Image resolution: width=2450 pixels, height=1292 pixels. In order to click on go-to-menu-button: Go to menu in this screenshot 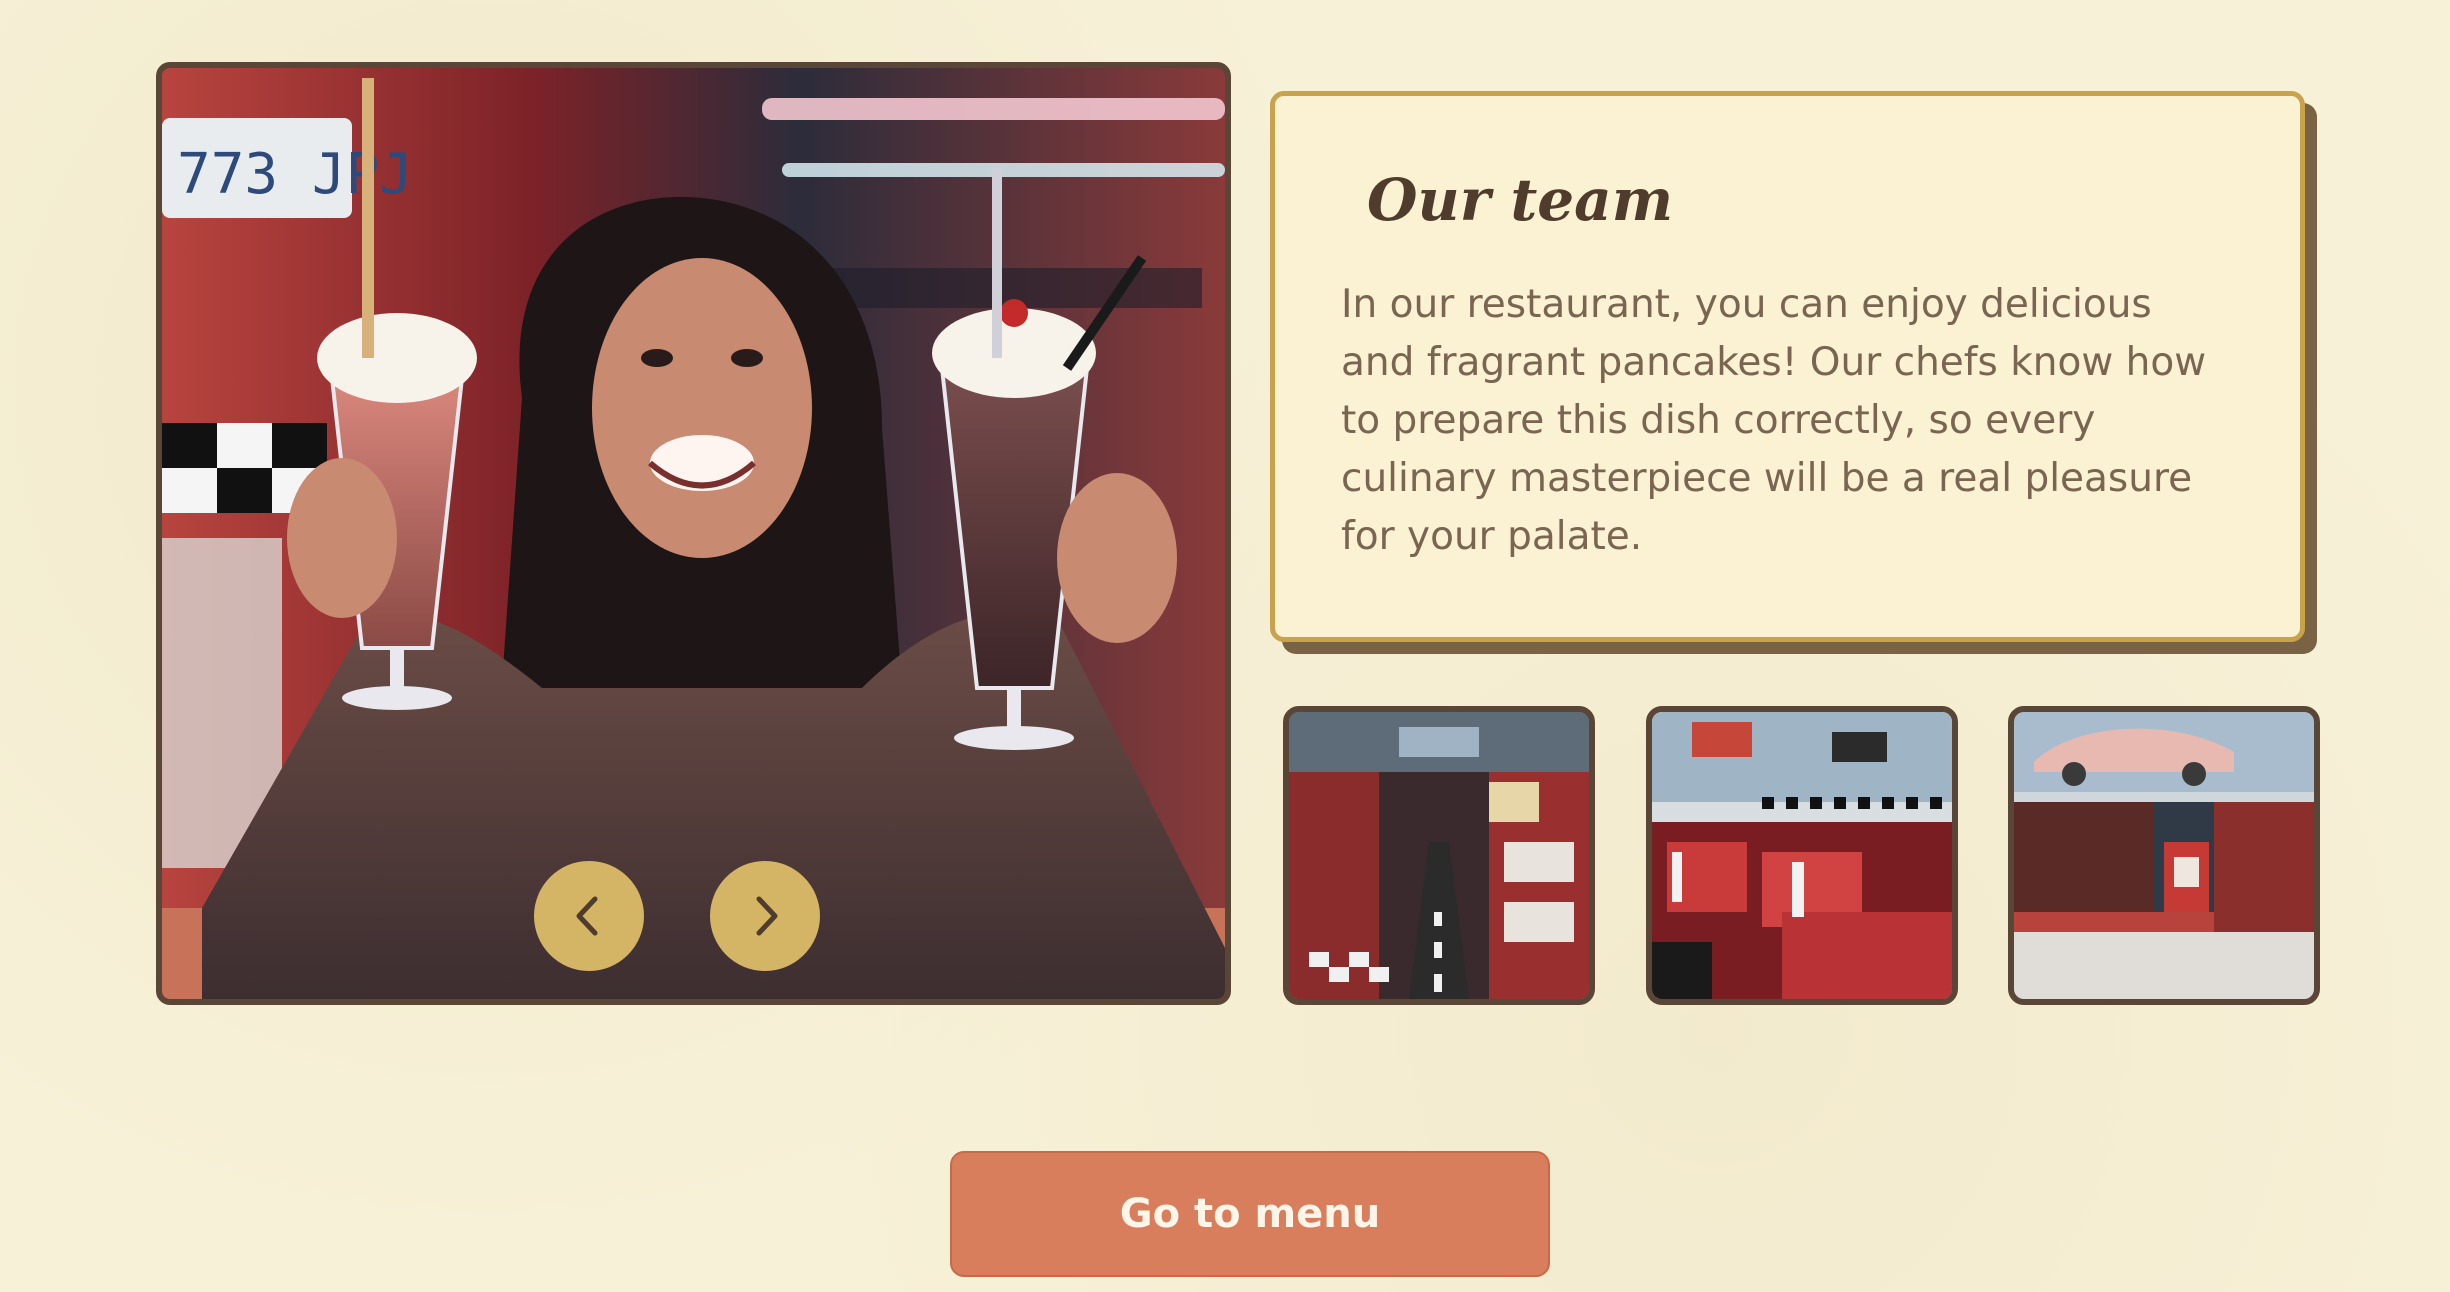, I will do `click(1250, 1214)`.